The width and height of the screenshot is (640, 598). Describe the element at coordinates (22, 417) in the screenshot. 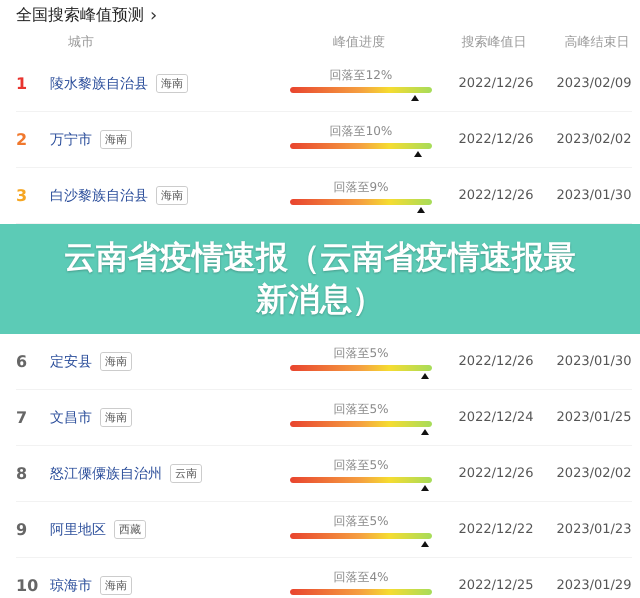

I see `rank-number: 7` at that location.